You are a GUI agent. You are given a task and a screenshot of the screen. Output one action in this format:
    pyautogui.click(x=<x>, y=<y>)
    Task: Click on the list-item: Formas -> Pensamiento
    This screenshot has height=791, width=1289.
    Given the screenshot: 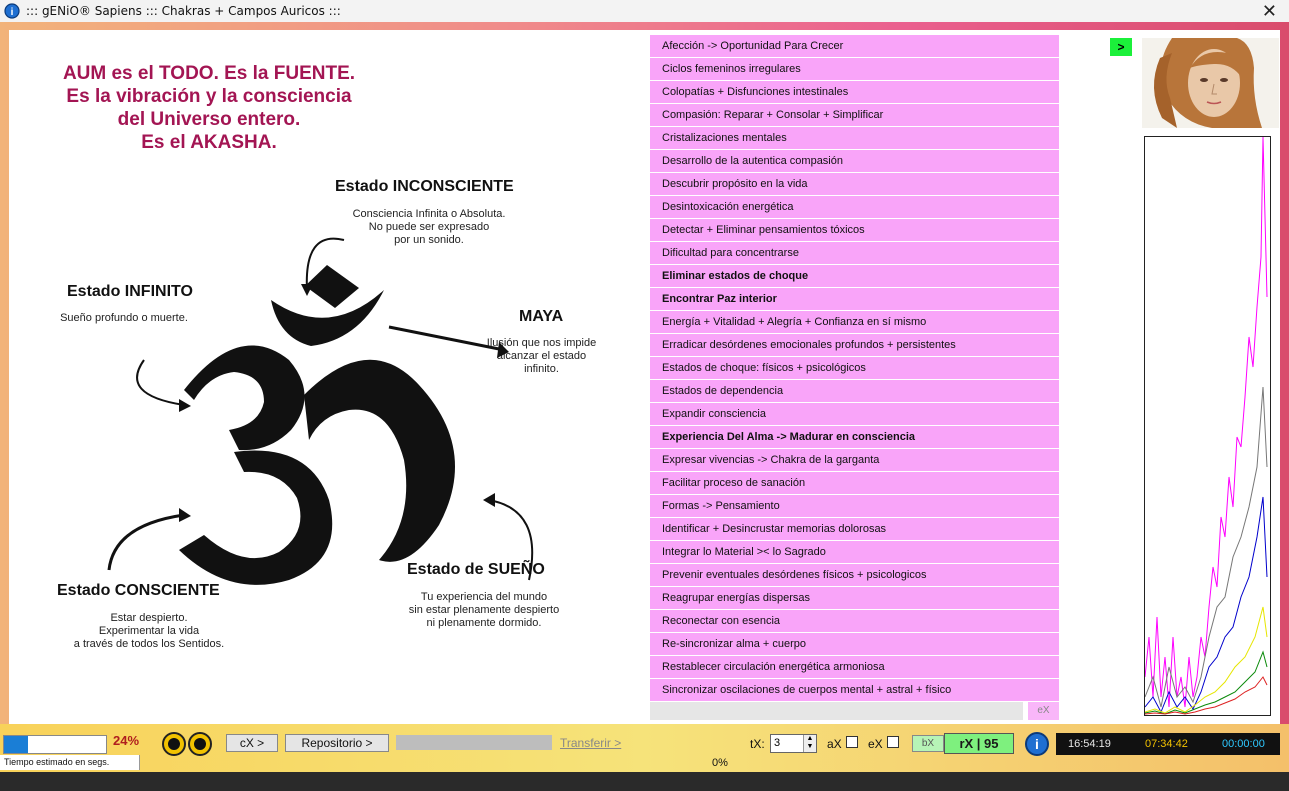 What is the action you would take?
    pyautogui.click(x=854, y=506)
    